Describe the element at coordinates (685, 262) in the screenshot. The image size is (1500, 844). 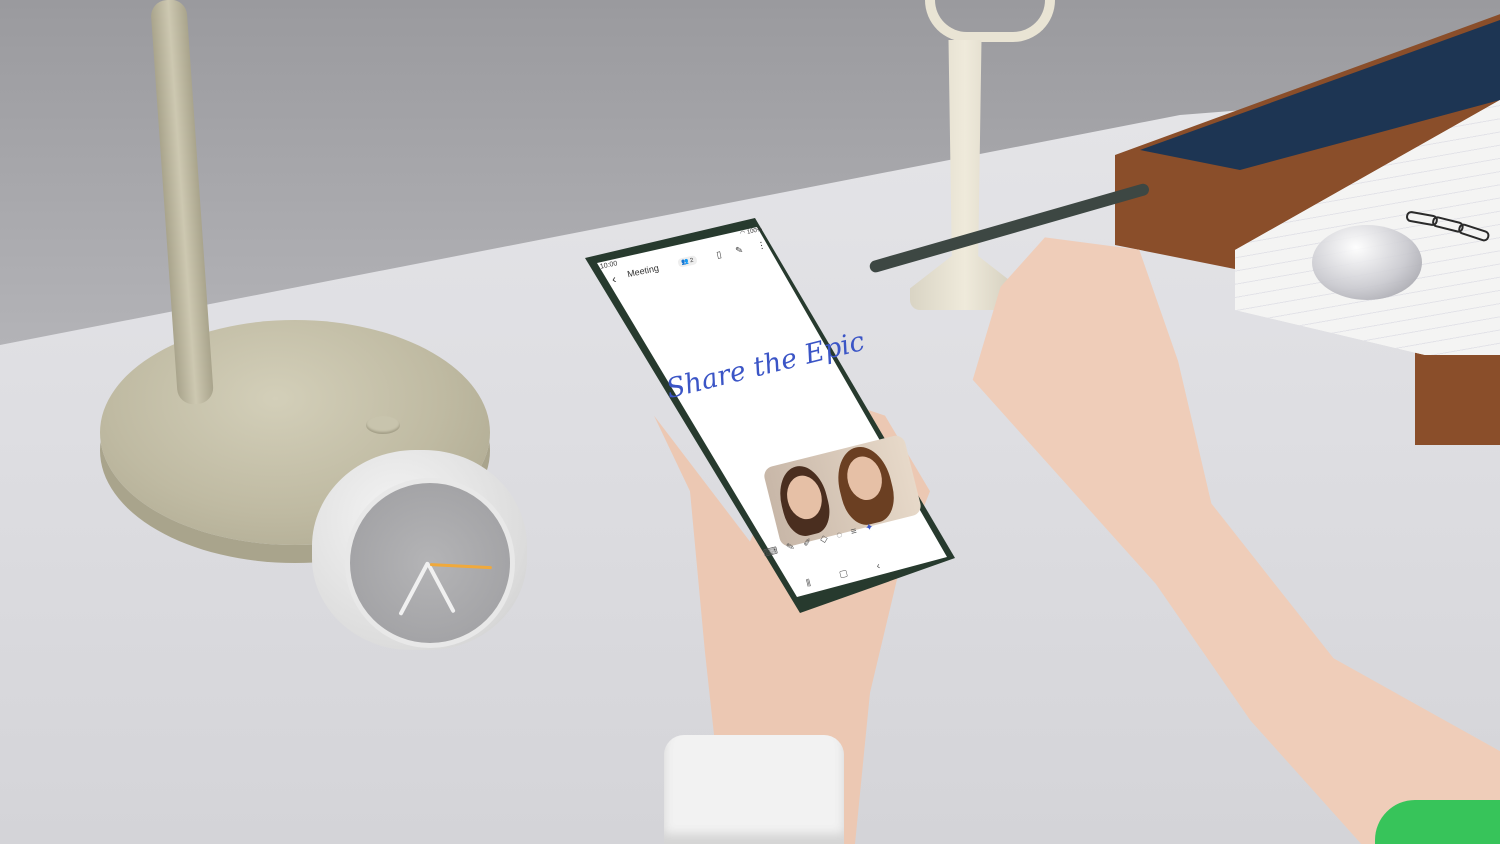
I see `people-icon: 👥` at that location.